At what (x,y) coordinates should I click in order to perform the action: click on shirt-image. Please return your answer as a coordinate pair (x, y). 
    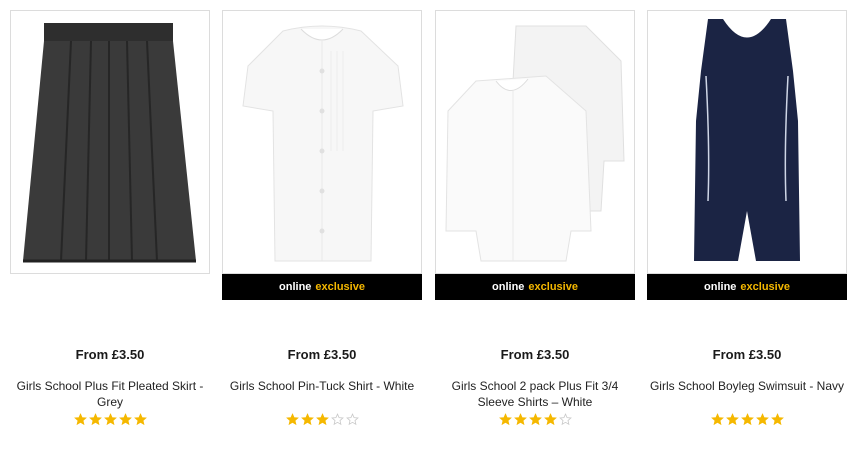
    Looking at the image, I should click on (323, 143).